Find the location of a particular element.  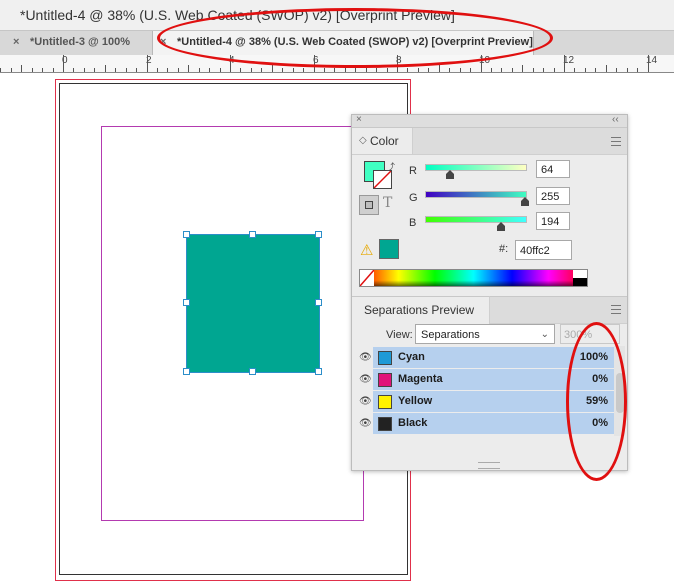

hex-value-input: 40ffc2 is located at coordinates (543, 250).